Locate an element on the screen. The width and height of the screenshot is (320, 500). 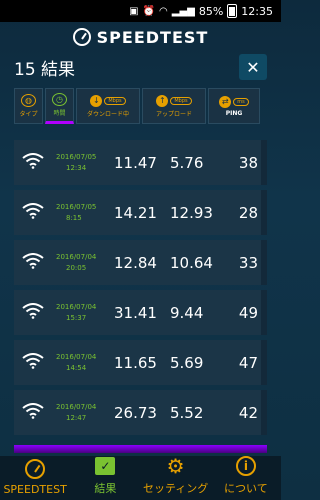
row-upload: 5.52 is located at coordinates (187, 412).